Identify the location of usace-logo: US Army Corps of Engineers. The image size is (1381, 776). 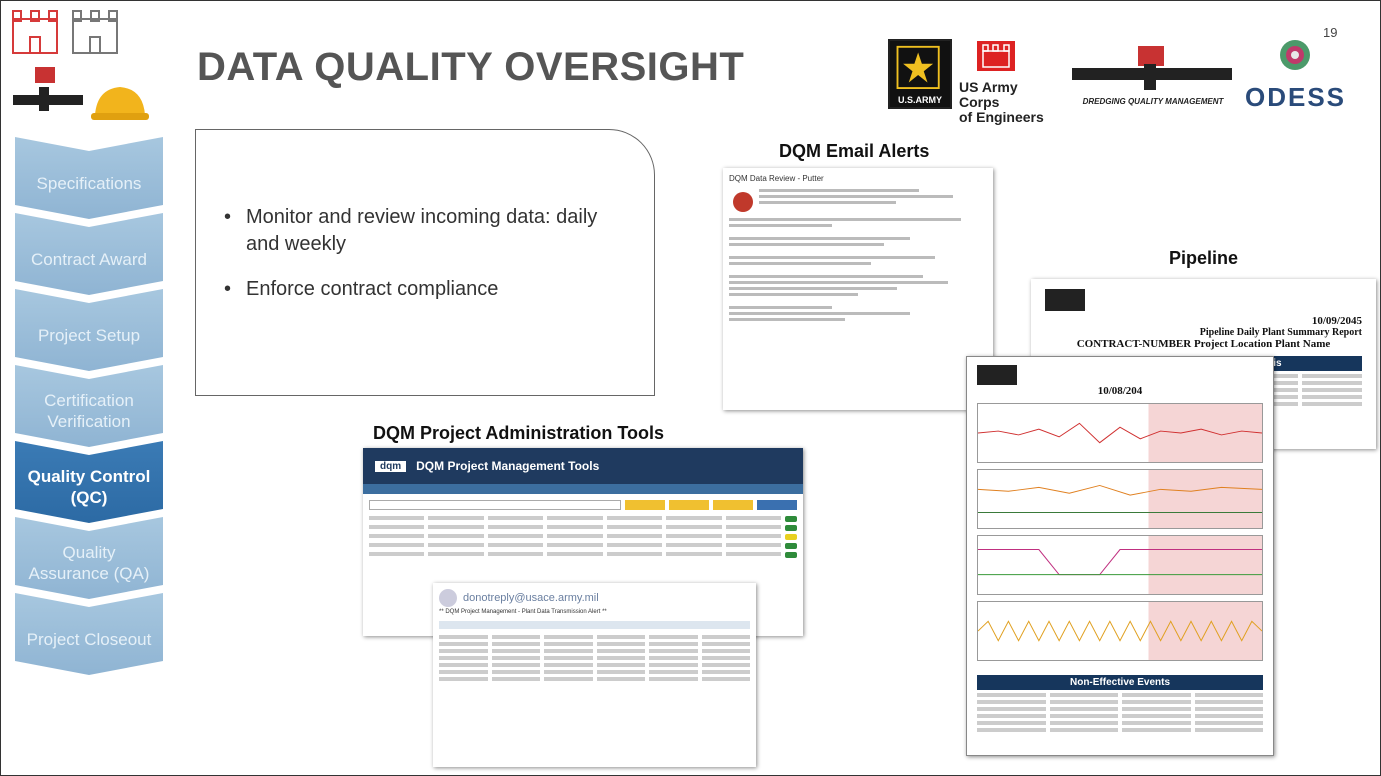
(1009, 82).